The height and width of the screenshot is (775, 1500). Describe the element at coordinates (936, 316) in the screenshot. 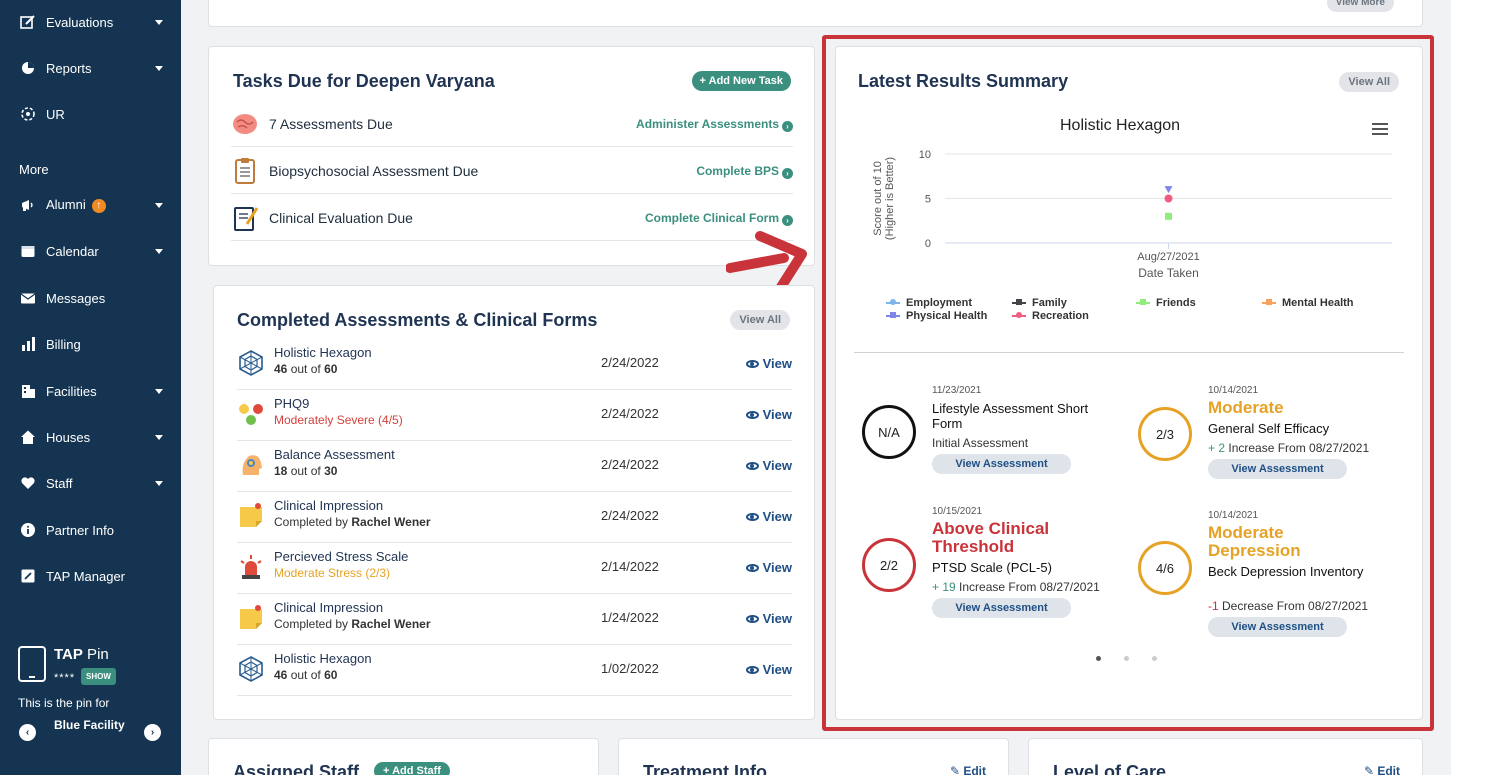

I see `legend-item: Physical Health` at that location.